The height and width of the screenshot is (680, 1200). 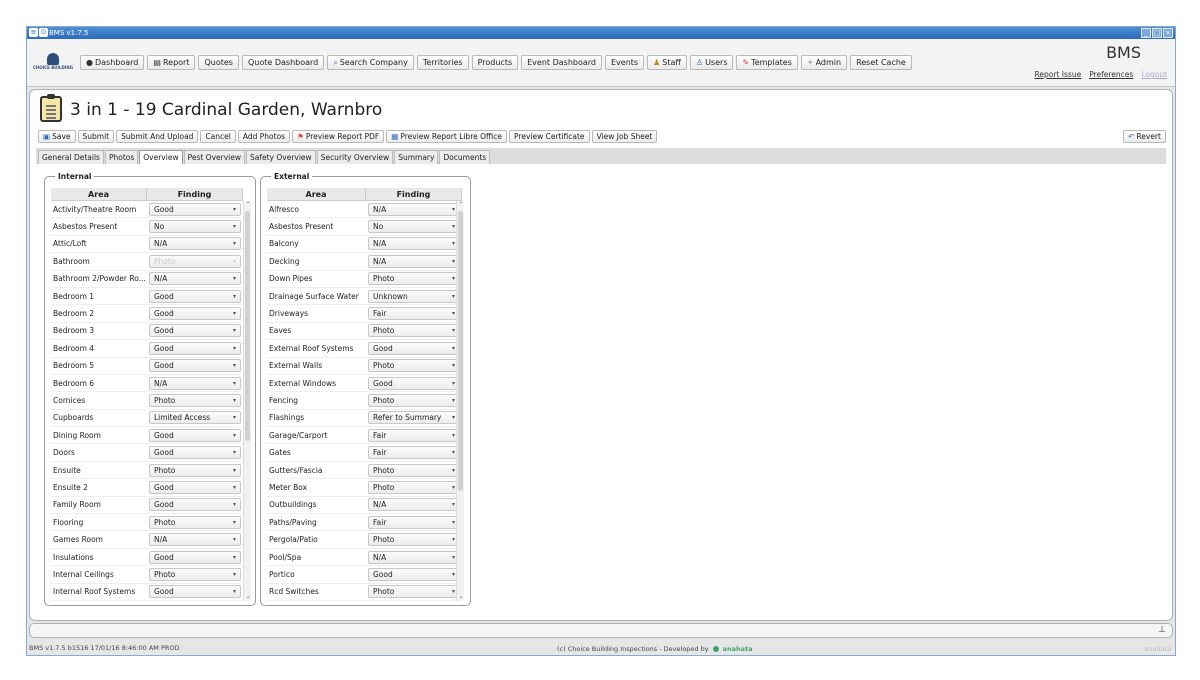 I want to click on nav-quote-dashboard-button: Quote Dashboard, so click(x=283, y=62).